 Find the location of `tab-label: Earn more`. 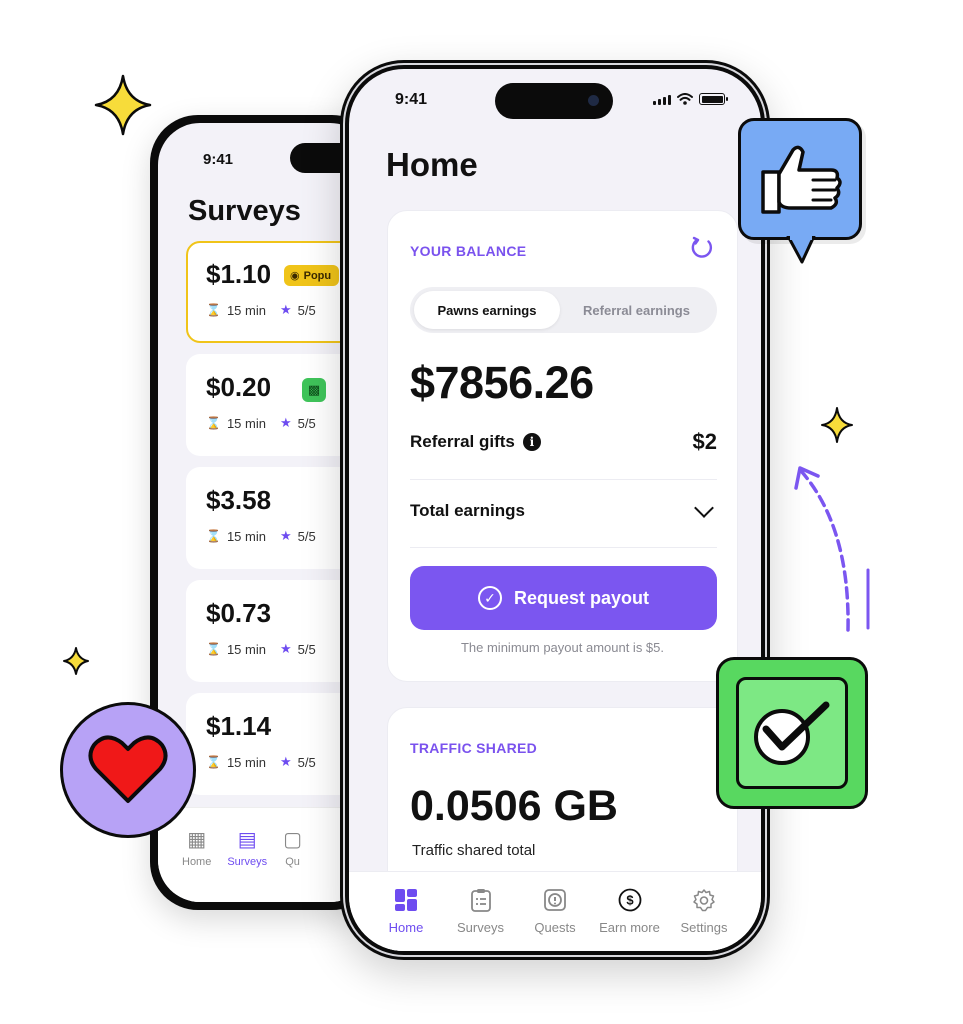

tab-label: Earn more is located at coordinates (629, 927).